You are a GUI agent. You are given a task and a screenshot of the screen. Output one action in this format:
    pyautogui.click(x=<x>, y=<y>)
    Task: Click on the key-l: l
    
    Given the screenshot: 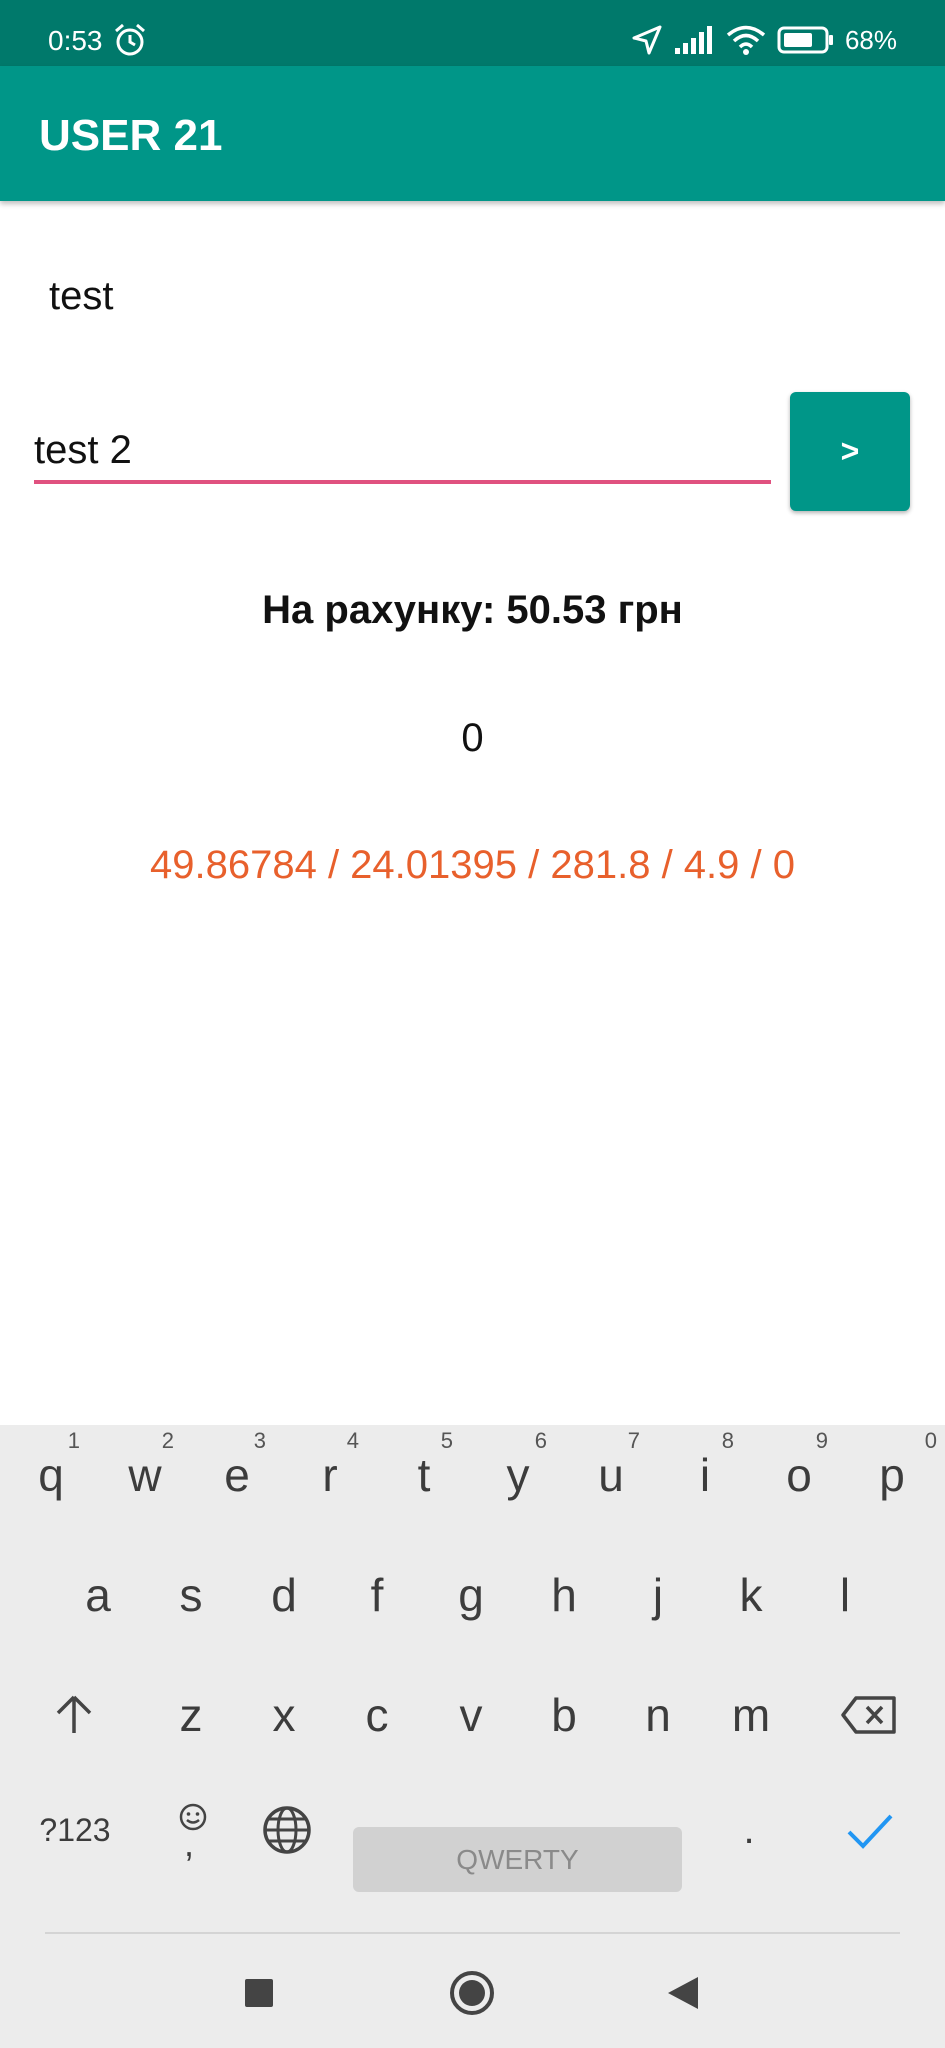 What is the action you would take?
    pyautogui.click(x=845, y=1595)
    